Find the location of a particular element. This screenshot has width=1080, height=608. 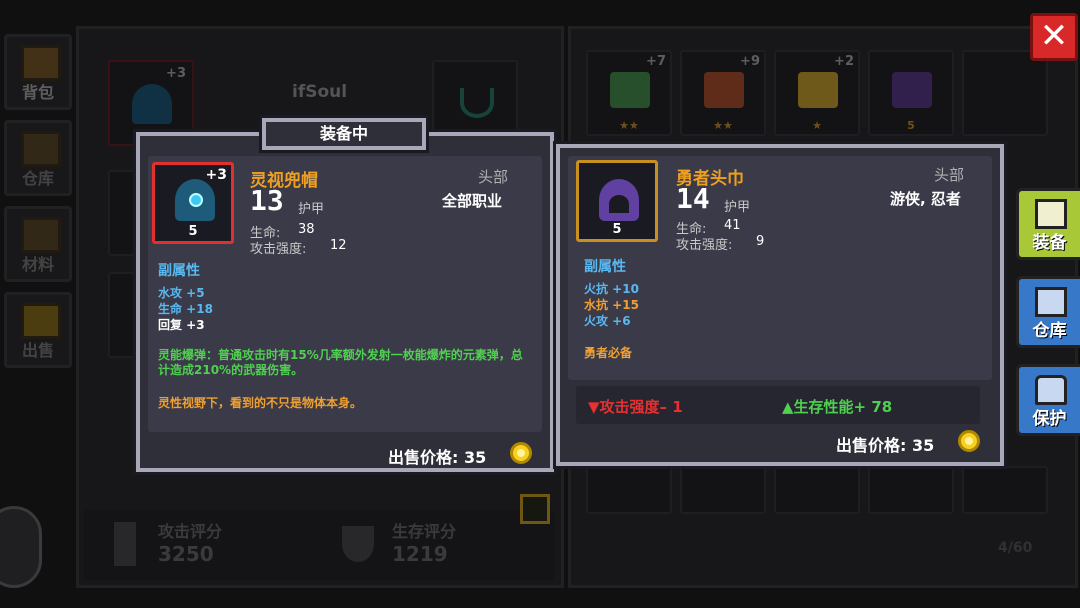

equipped-sub-3: 回复 +3 is located at coordinates (181, 325).